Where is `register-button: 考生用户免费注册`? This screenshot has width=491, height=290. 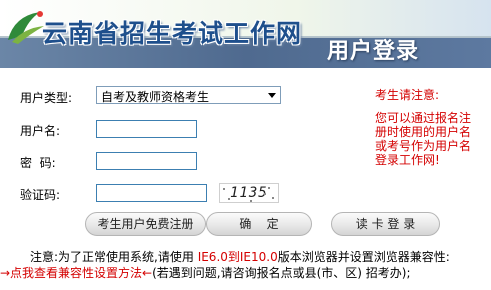
register-button: 考生用户免费注册 is located at coordinates (145, 224).